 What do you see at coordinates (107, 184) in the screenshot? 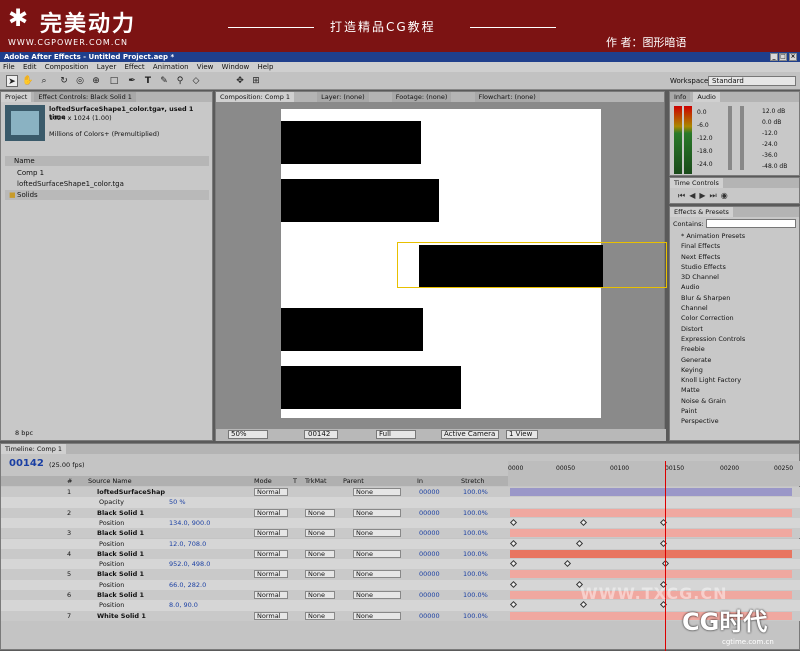
I see `project-item-footage: loftedSurfaceShape1_color.tga` at bounding box center [107, 184].